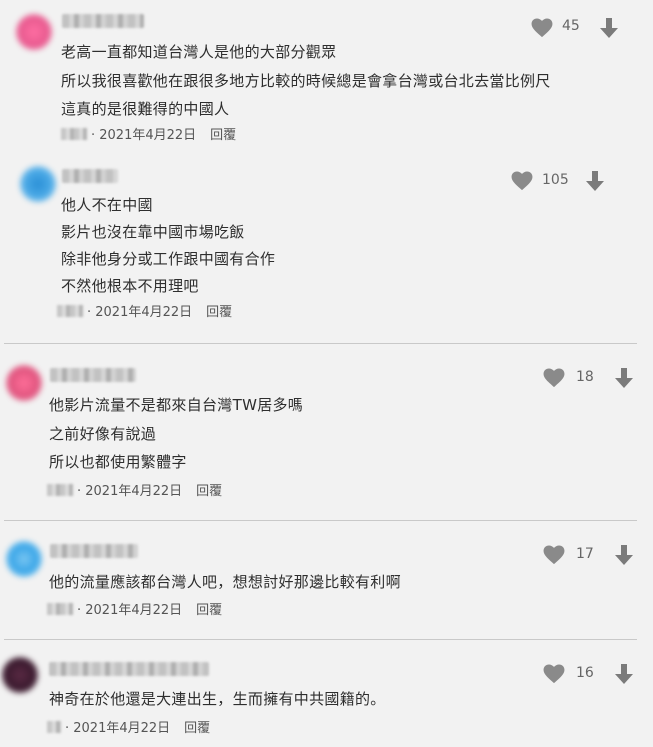  Describe the element at coordinates (306, 81) in the screenshot. I see `comment-text-line: 所以我很喜歡他在跟很多地方比較的時候總是會拿台灣或台北去當比例尺` at that location.